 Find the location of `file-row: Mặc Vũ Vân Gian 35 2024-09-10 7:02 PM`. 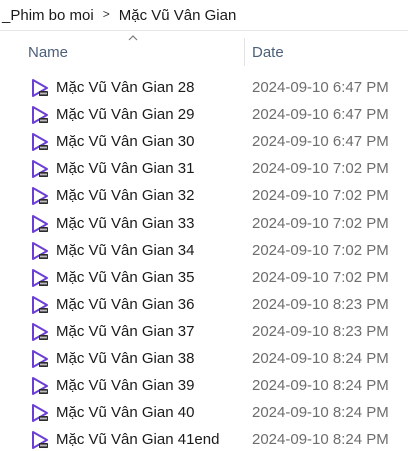

file-row: Mặc Vũ Vân Gian 35 2024-09-10 7:02 PM is located at coordinates (204, 277).